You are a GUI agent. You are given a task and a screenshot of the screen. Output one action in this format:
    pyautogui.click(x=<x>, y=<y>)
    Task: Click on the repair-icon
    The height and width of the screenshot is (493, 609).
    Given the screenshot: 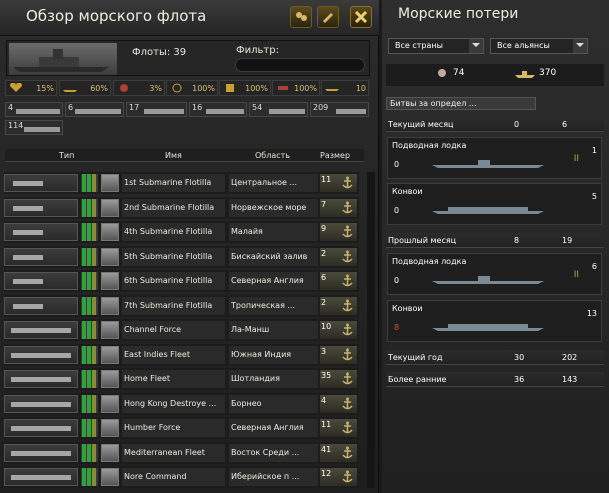 What is the action you would take?
    pyautogui.click(x=283, y=88)
    